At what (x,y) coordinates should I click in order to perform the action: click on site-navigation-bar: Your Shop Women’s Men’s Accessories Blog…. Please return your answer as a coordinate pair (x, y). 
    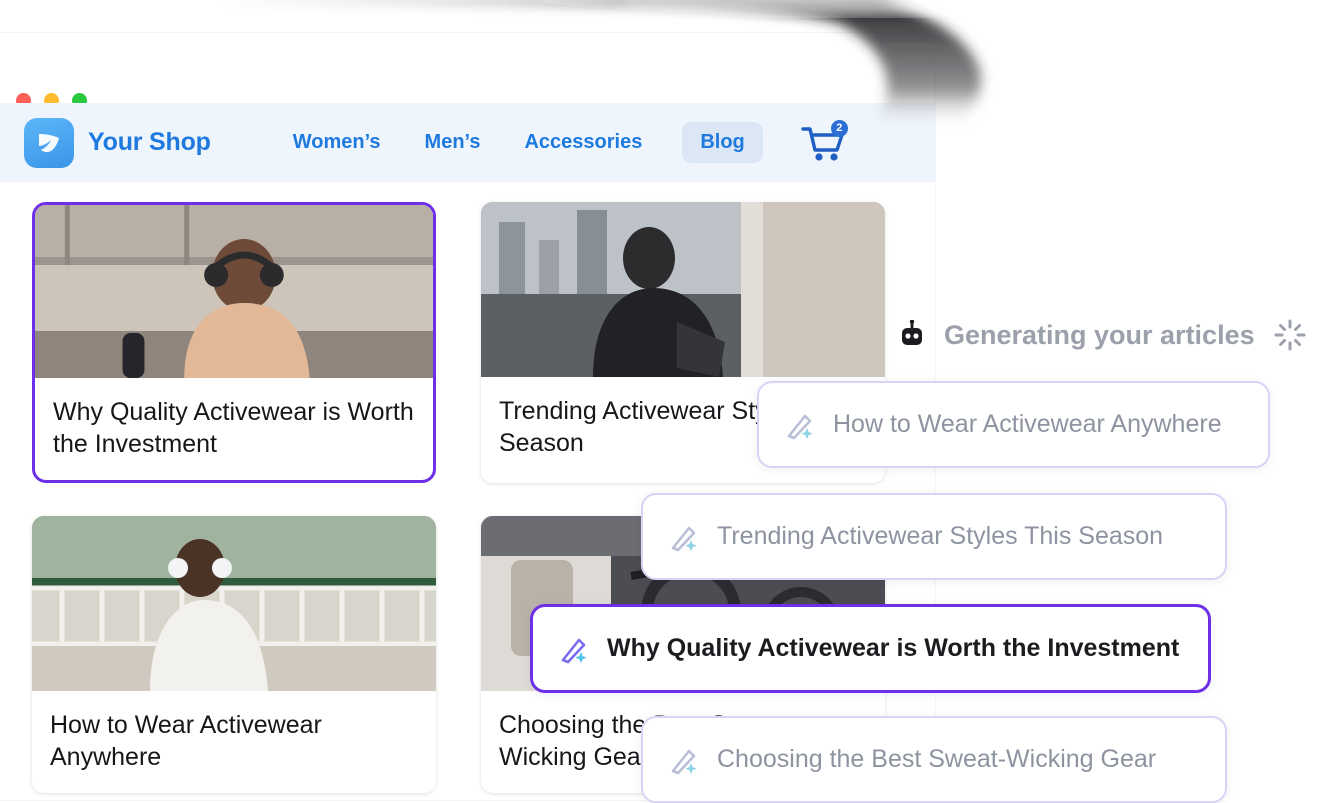
    Looking at the image, I should click on (467, 142).